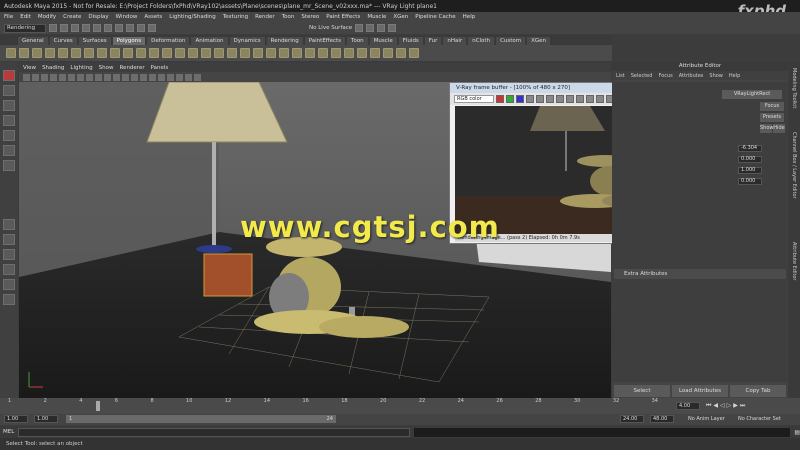  Describe the element at coordinates (400, 17) in the screenshot. I see `menu-xgen: XGen` at that location.